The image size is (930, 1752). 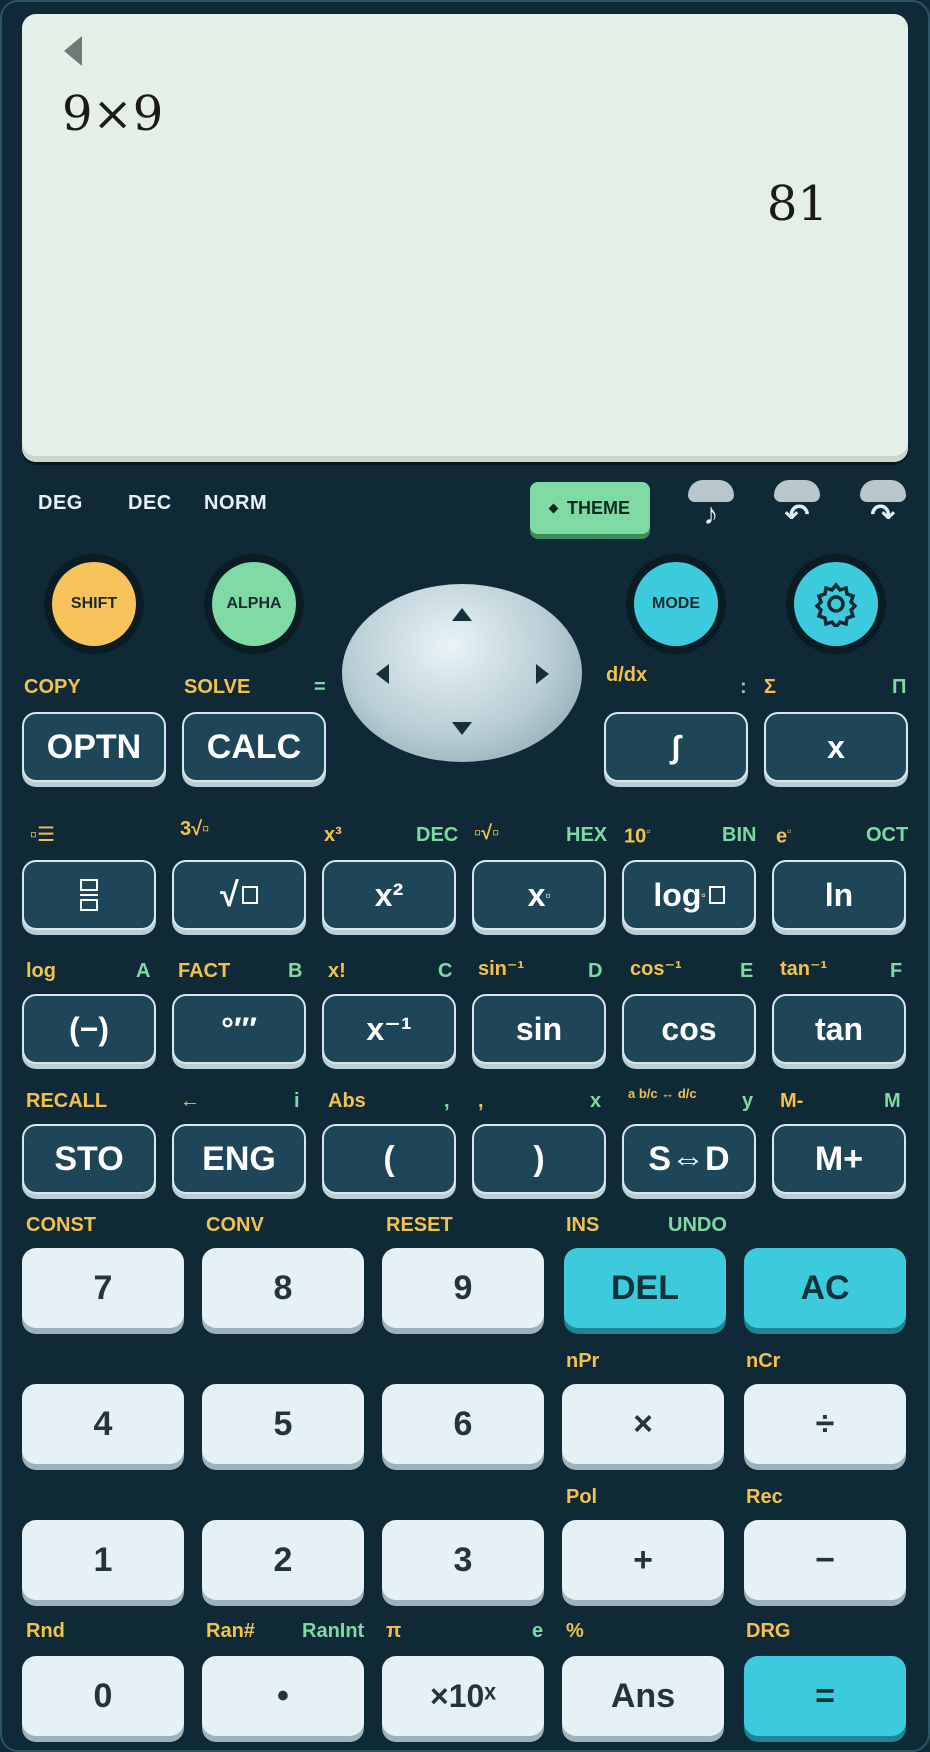 I want to click on del-key: DEL, so click(x=645, y=1288).